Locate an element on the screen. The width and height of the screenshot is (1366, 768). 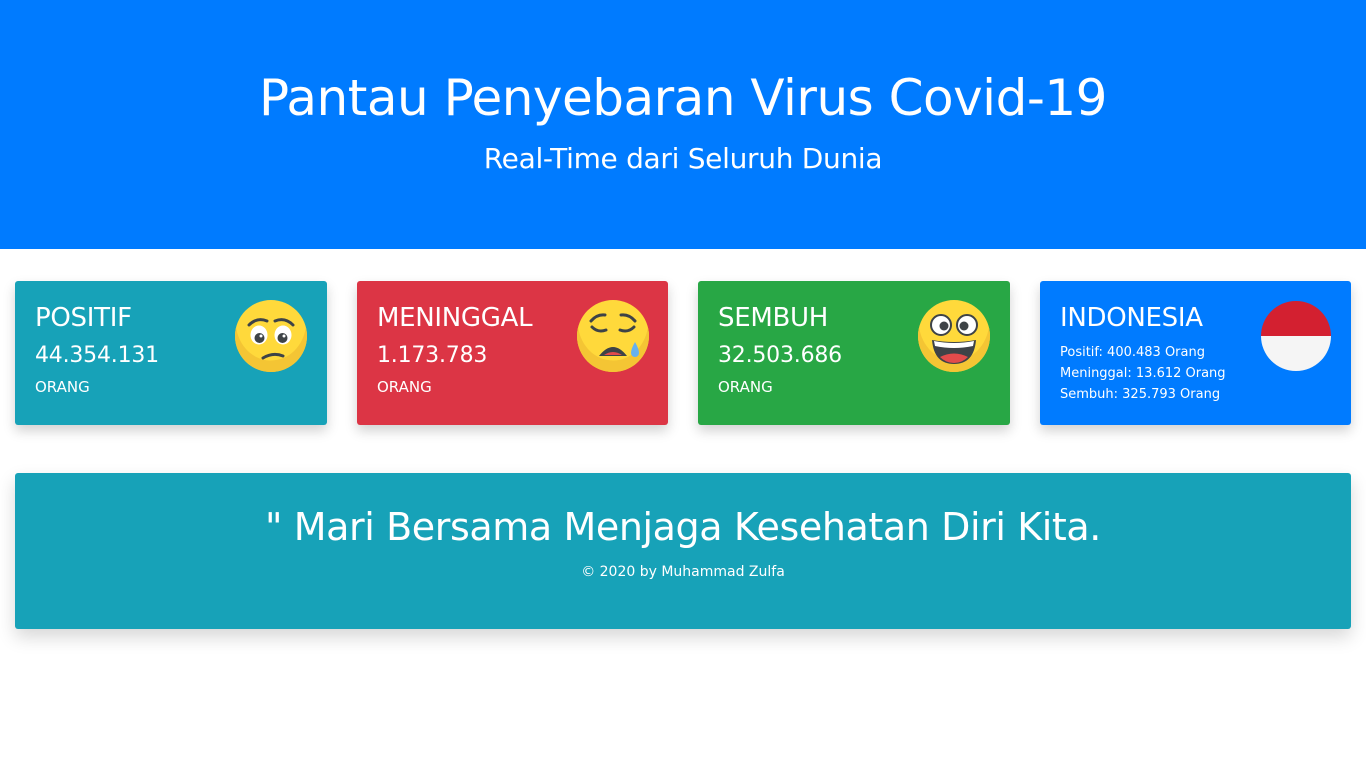
stat-card-sembuh: SEMBUH 32.503.686 ORANG is located at coordinates (854, 353).